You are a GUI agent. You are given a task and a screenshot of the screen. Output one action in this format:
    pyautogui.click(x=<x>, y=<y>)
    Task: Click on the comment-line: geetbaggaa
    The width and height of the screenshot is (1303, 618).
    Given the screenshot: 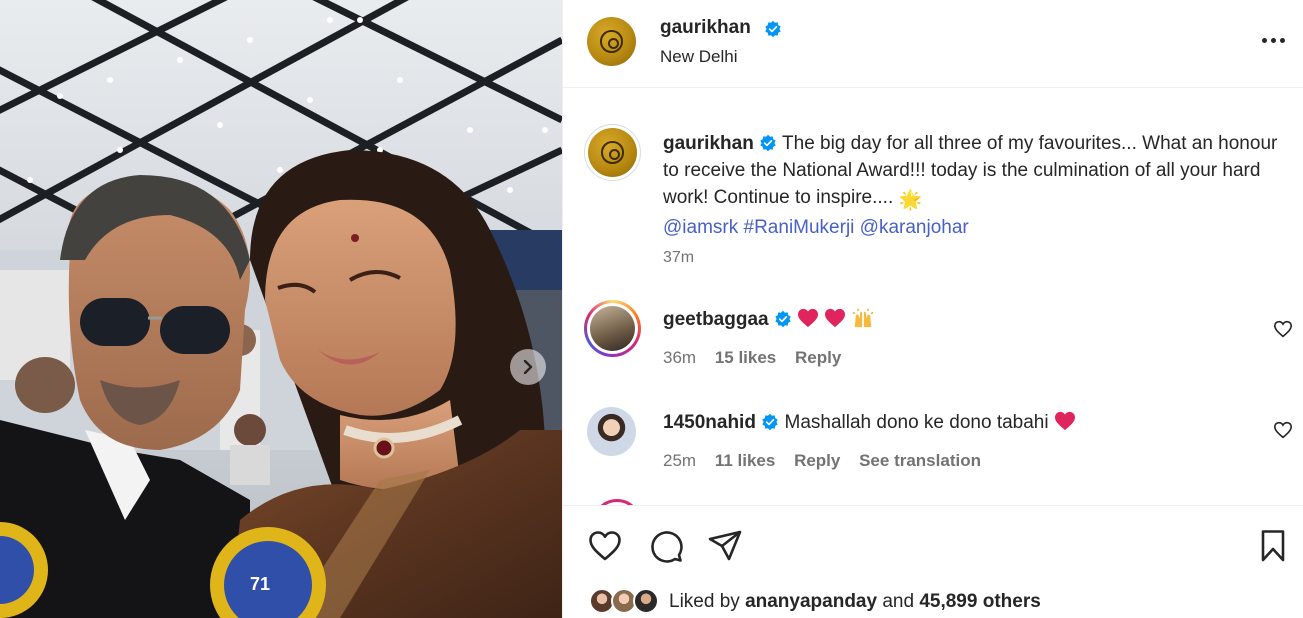 What is the action you would take?
    pyautogui.click(x=768, y=319)
    